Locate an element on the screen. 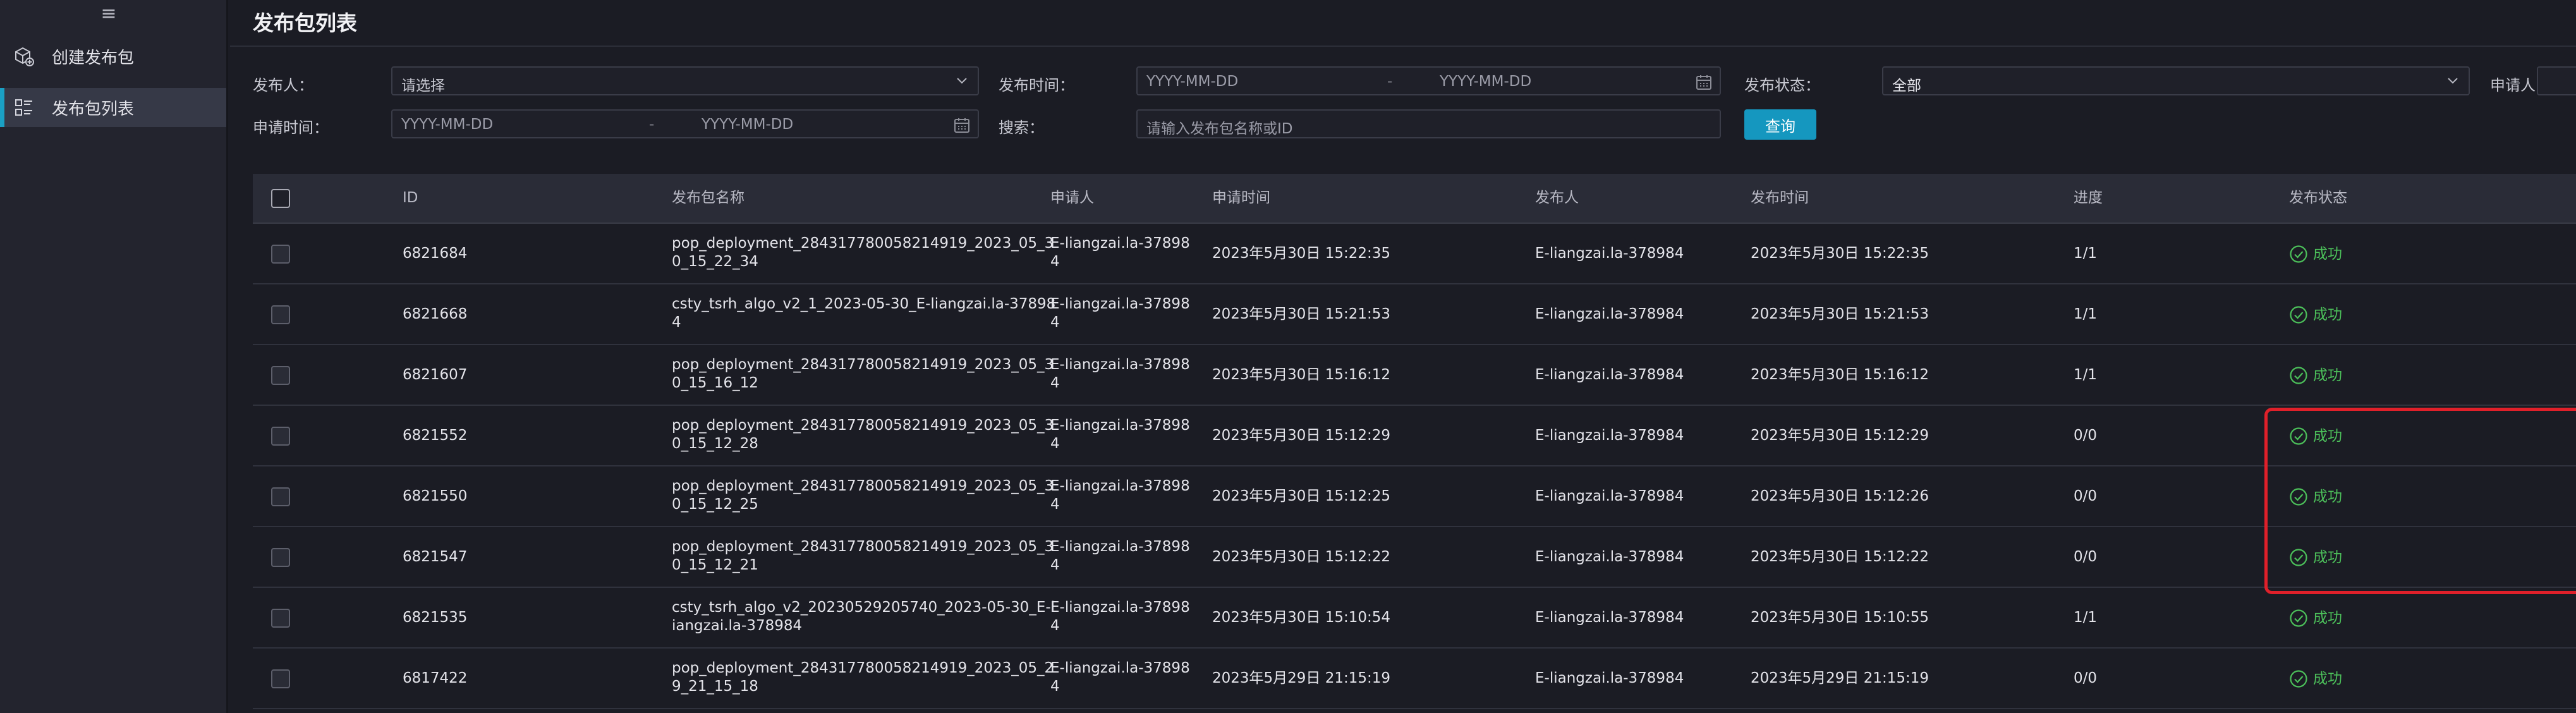 The image size is (2576, 713). package-name-line2: 0_15_12_21 is located at coordinates (715, 565).